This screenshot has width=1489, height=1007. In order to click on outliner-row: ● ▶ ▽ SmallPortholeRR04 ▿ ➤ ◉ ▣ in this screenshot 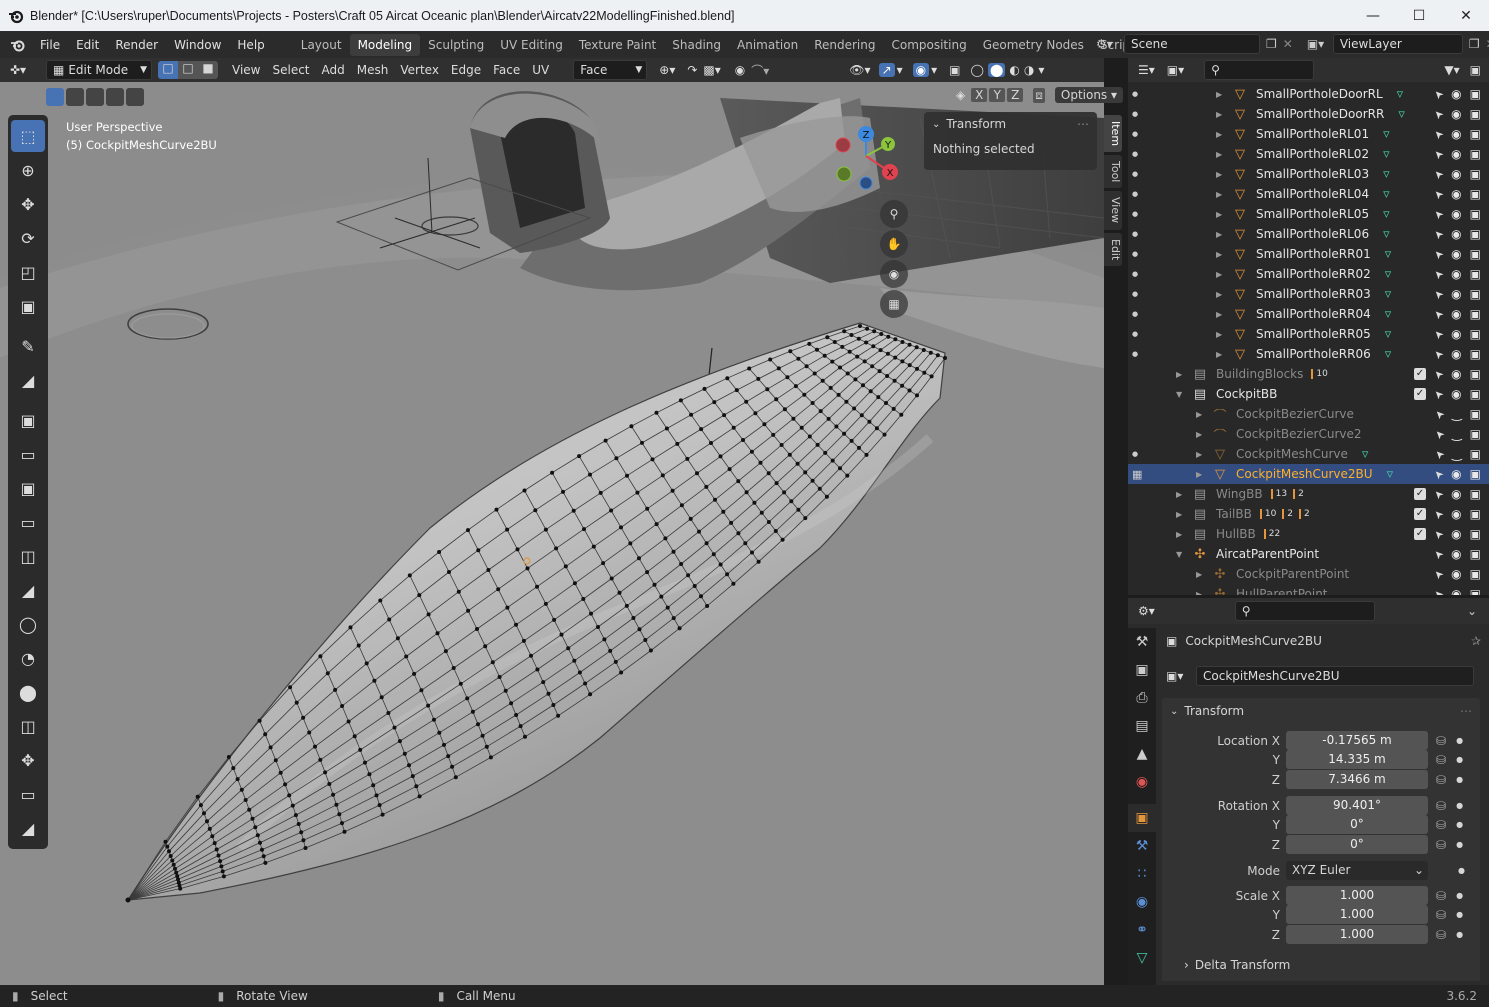, I will do `click(1308, 314)`.